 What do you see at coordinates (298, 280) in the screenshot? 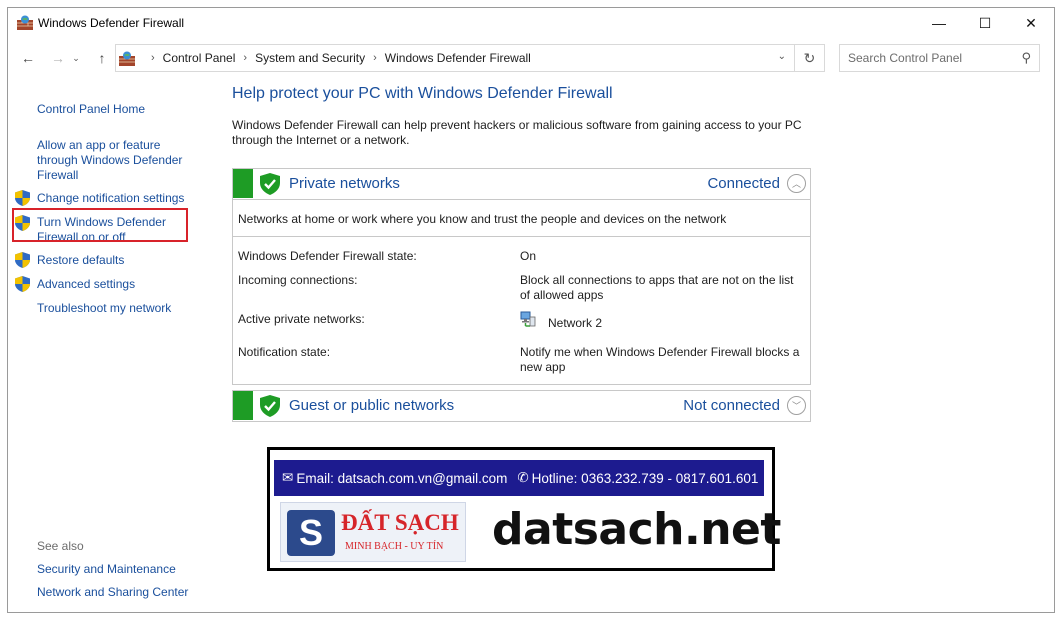
I see `incoming-connections-label: Incoming connections:` at bounding box center [298, 280].